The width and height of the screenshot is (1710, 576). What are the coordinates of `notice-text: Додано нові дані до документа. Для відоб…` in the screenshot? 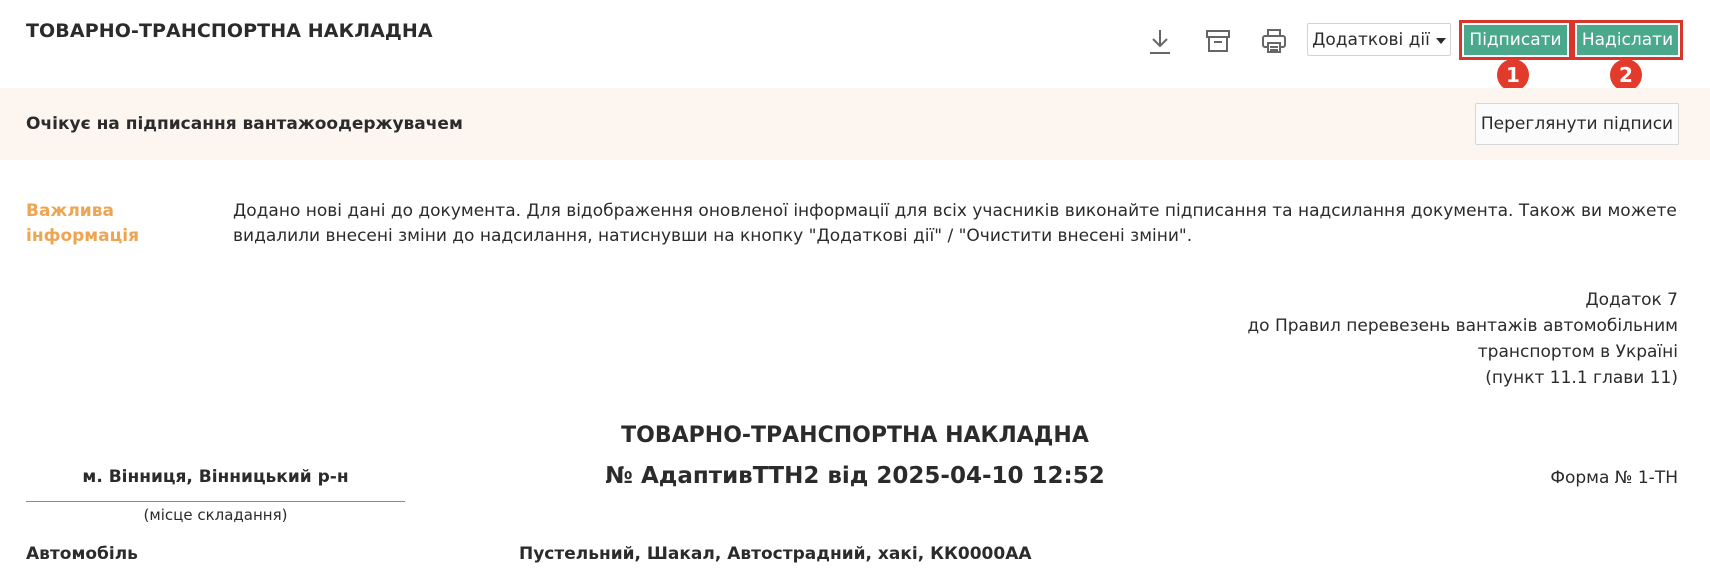 It's located at (955, 223).